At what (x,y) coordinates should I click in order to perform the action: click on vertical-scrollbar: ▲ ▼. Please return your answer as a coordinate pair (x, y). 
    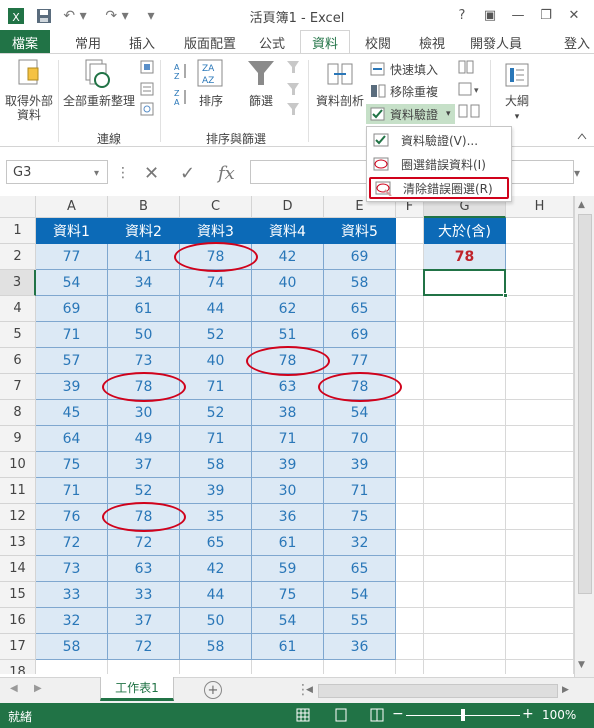
    Looking at the image, I should click on (584, 436).